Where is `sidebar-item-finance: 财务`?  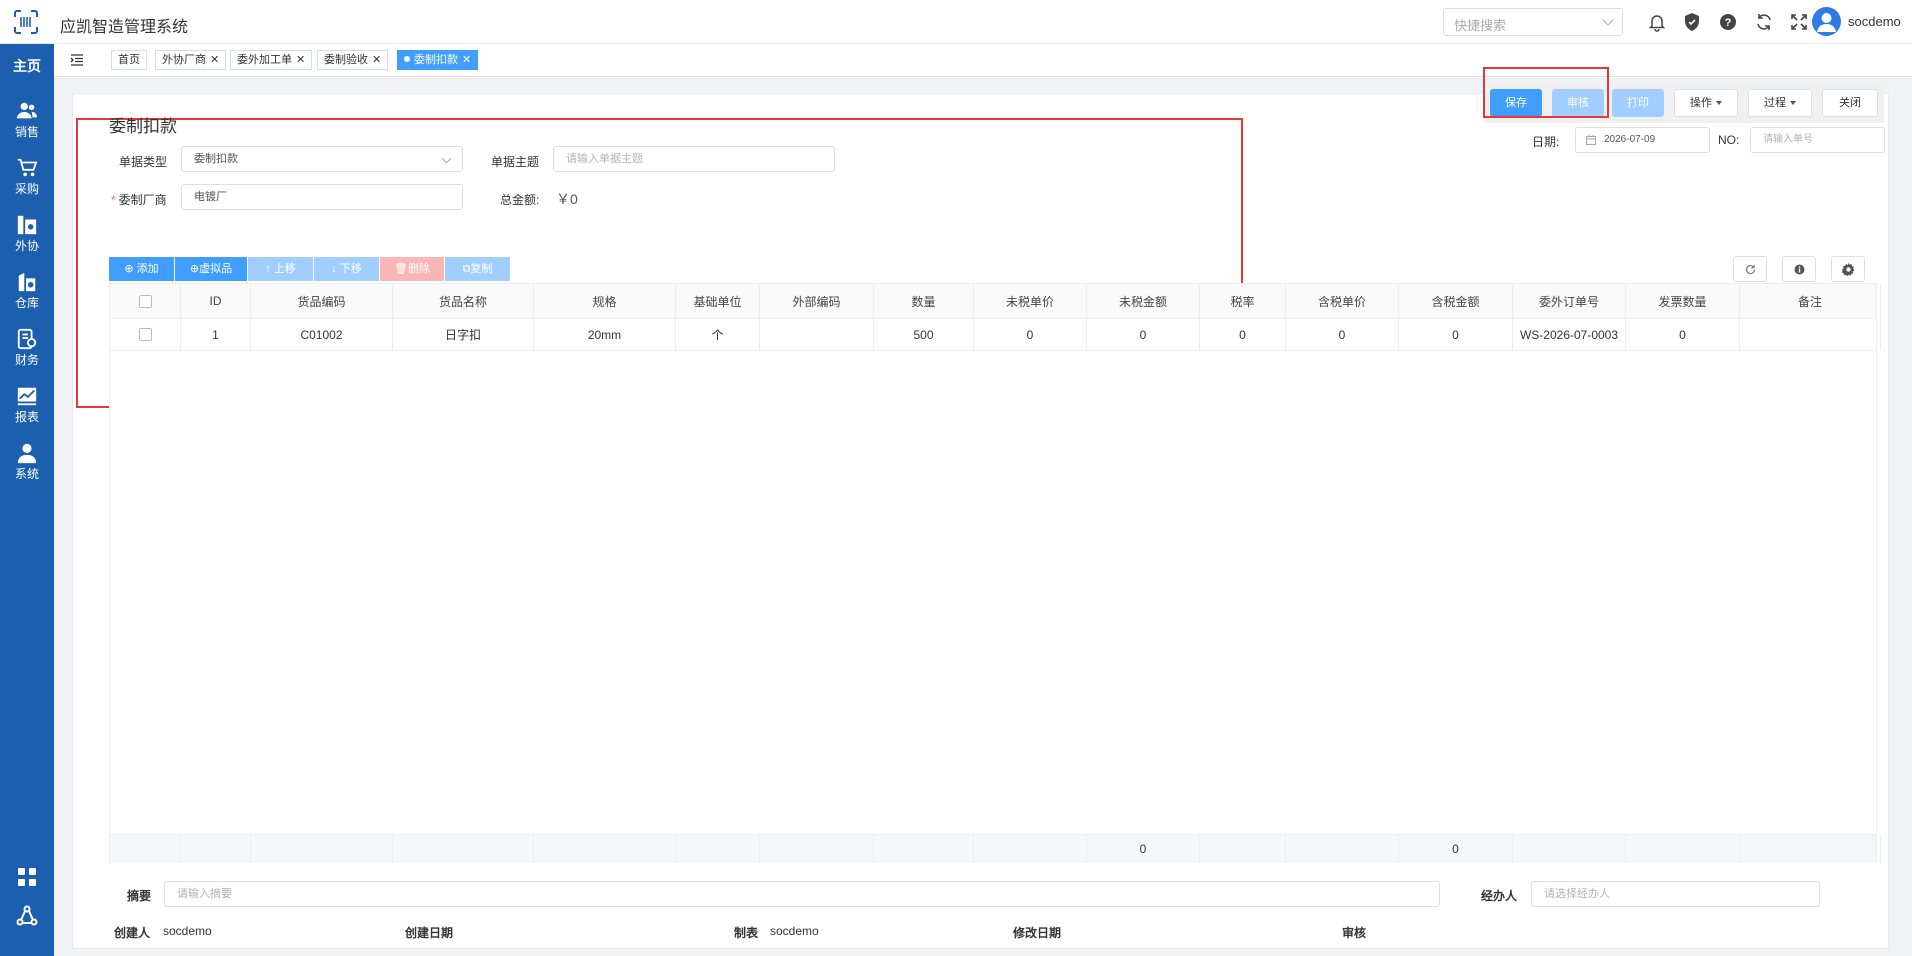 sidebar-item-finance: 财务 is located at coordinates (27, 354).